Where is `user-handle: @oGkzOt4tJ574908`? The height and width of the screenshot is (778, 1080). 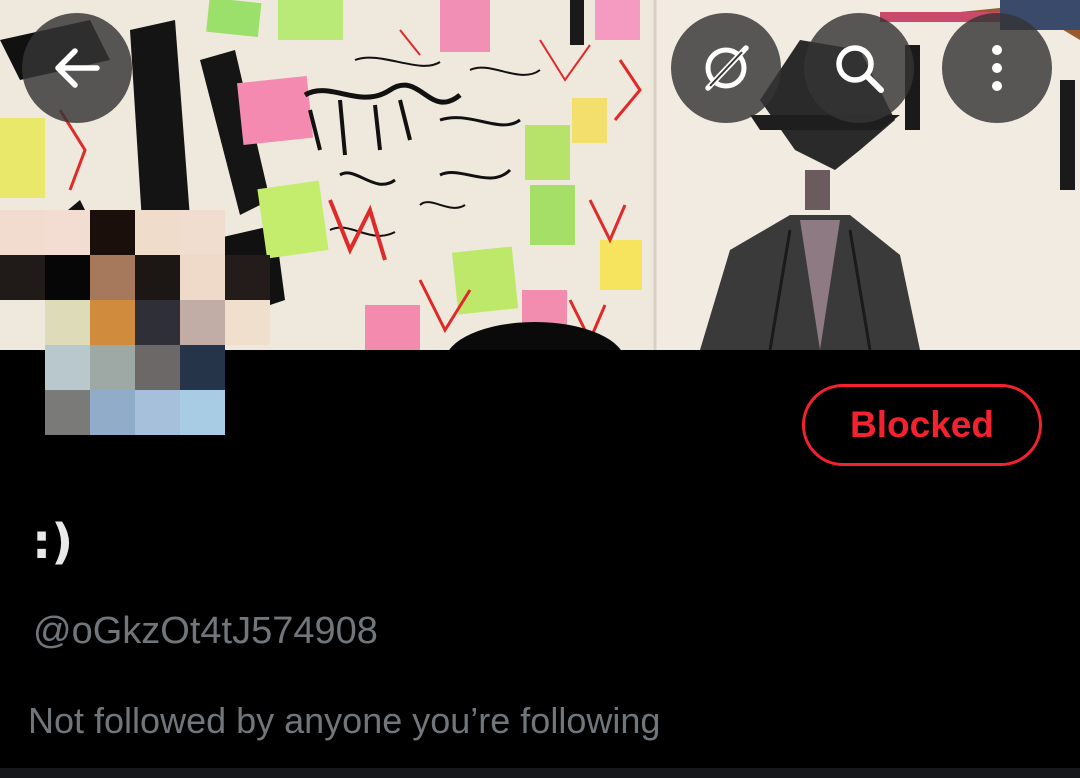
user-handle: @oGkzOt4tJ574908 is located at coordinates (205, 631).